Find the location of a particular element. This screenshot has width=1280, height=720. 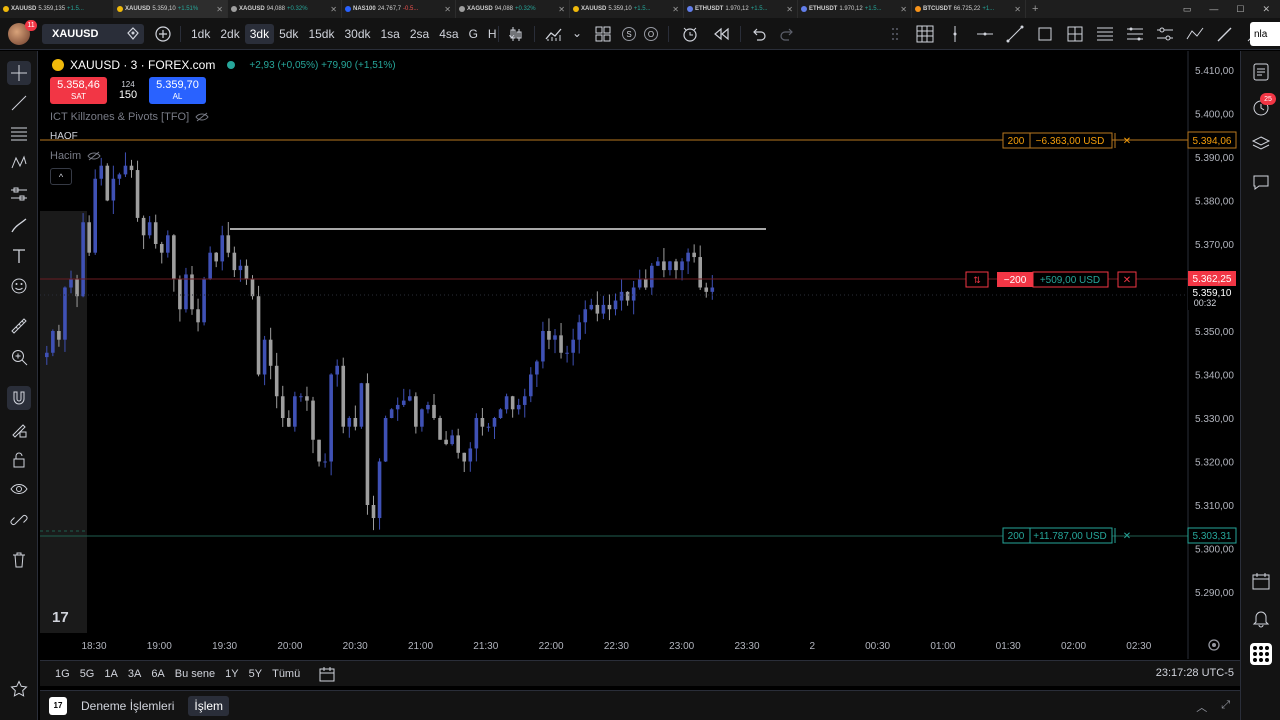

vertical-line-icon is located at coordinates (955, 34).